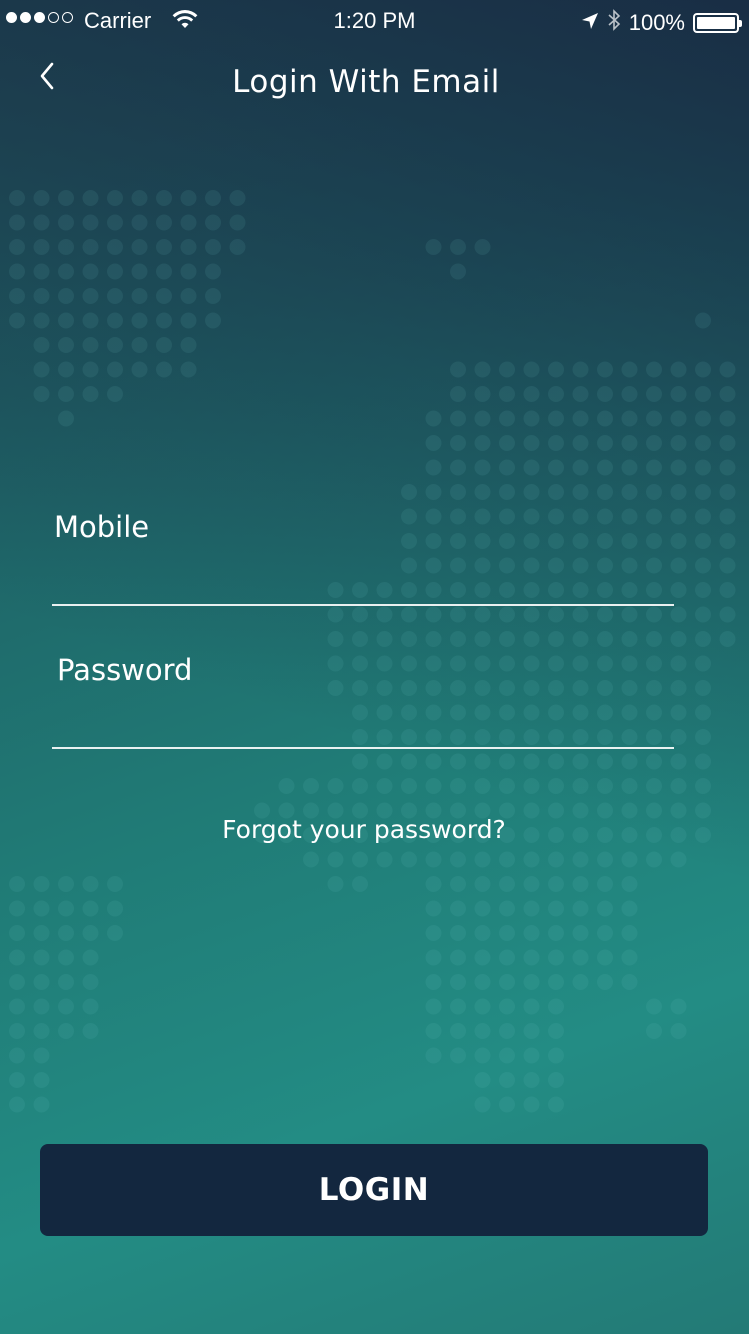 Image resolution: width=749 pixels, height=1334 pixels. What do you see at coordinates (717, 23) in the screenshot?
I see `battery-icon` at bounding box center [717, 23].